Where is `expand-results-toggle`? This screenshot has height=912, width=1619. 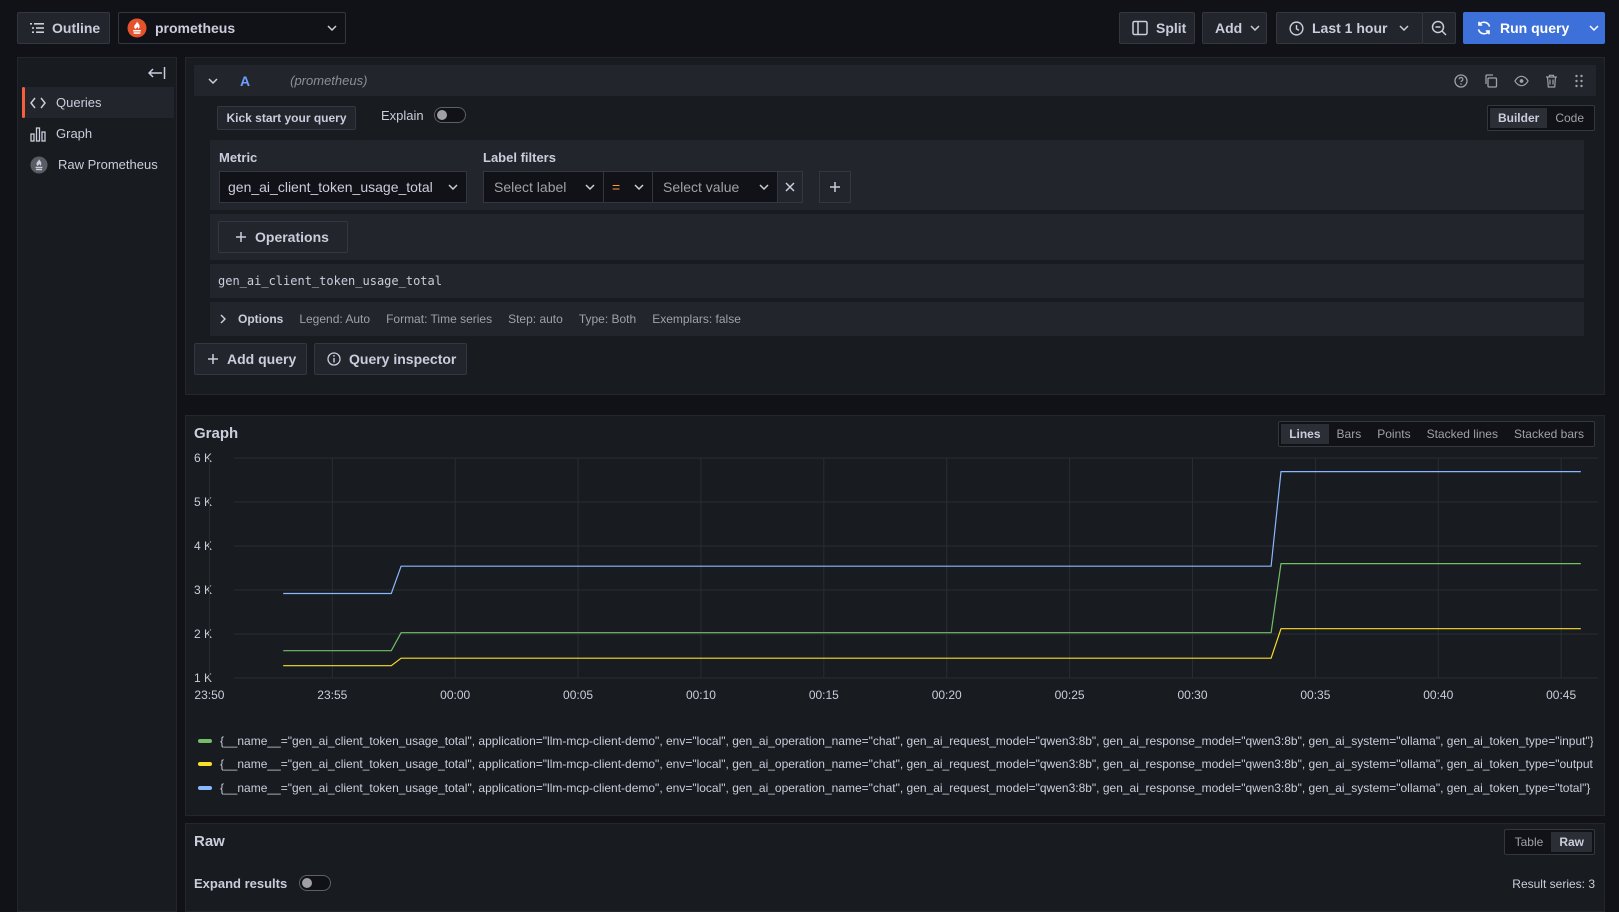 expand-results-toggle is located at coordinates (315, 883).